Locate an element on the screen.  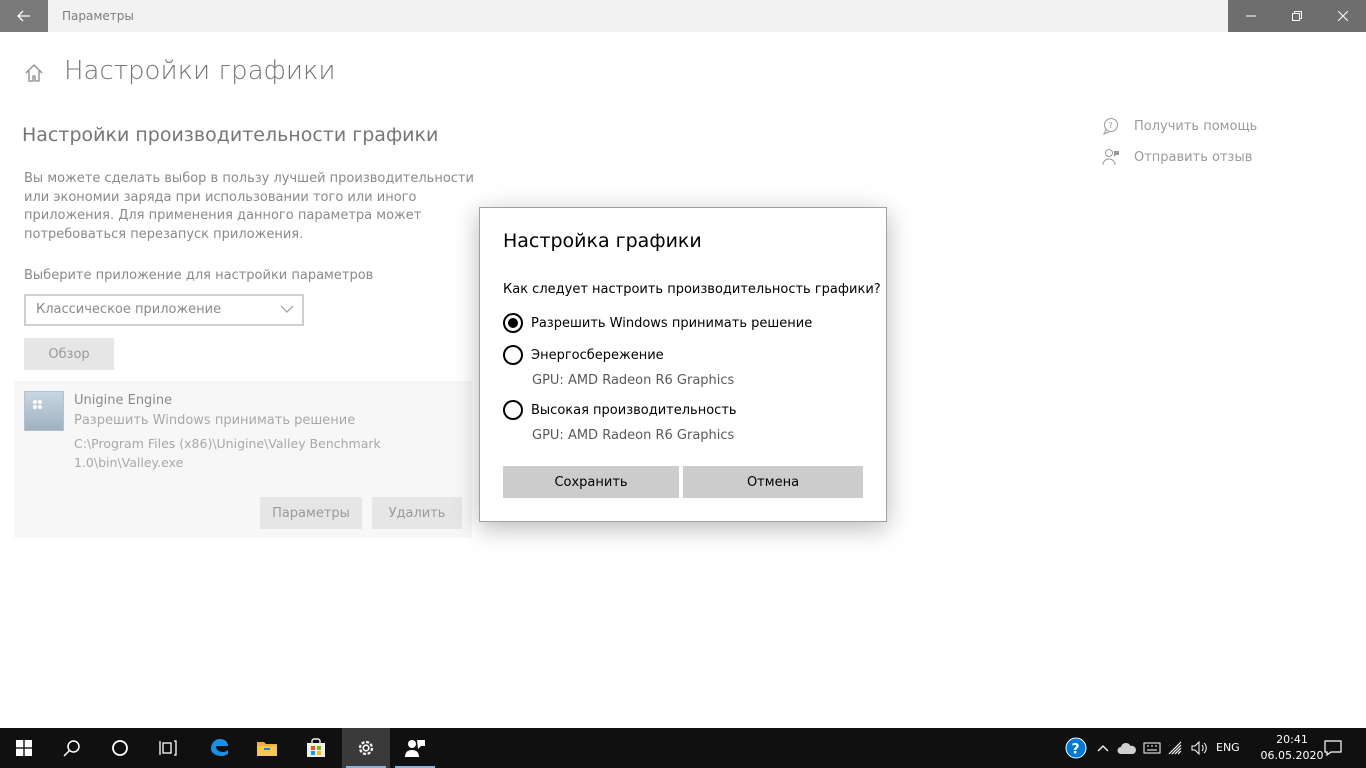
browse-button: Обзор is located at coordinates (69, 354).